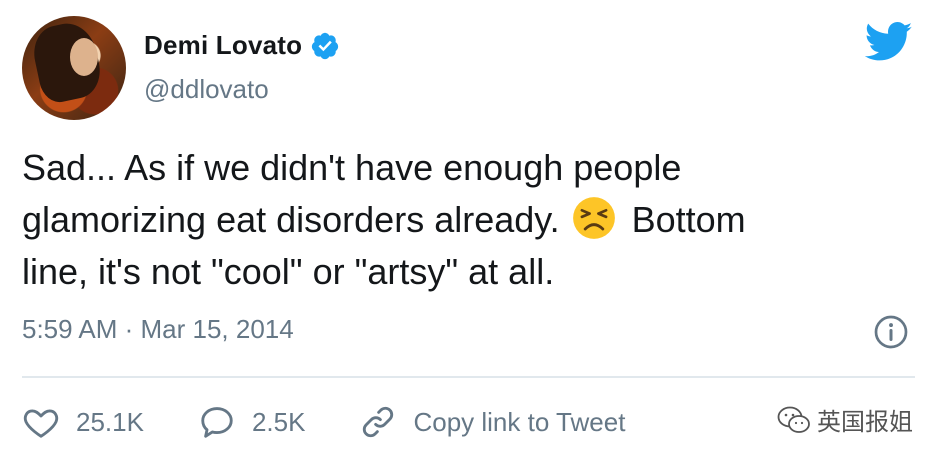  What do you see at coordinates (519, 421) in the screenshot?
I see `copy-link-label: Copy link to Tweet` at bounding box center [519, 421].